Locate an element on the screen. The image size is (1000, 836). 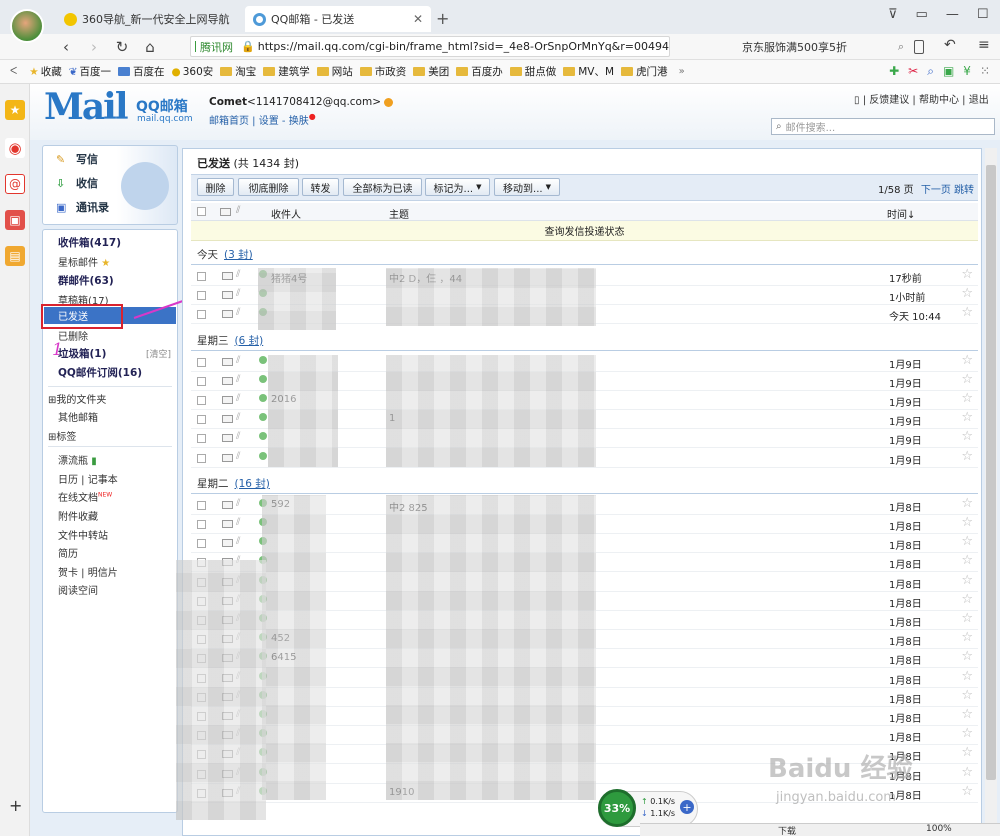
up-arrow-icon: ↑ is located at coordinates (644, 801).